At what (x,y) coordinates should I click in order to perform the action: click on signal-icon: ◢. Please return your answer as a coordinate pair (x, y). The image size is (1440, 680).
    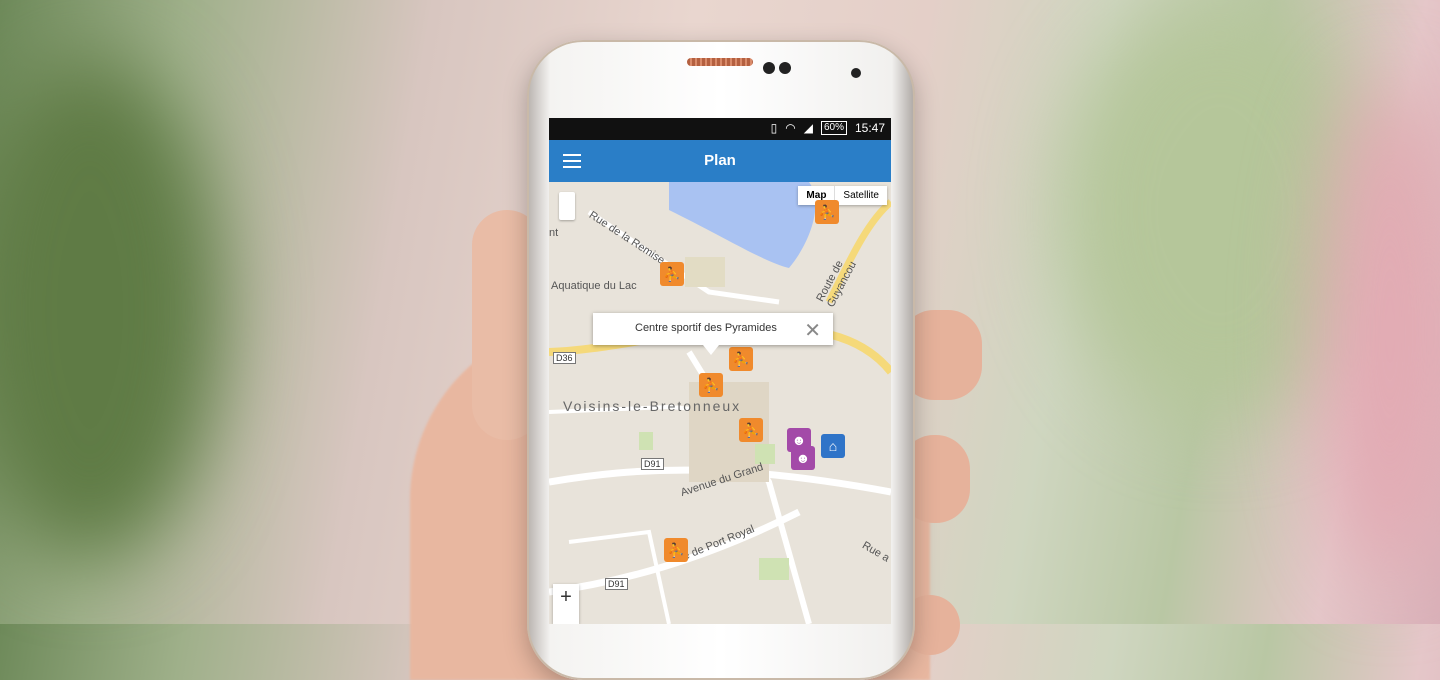
    Looking at the image, I should click on (808, 128).